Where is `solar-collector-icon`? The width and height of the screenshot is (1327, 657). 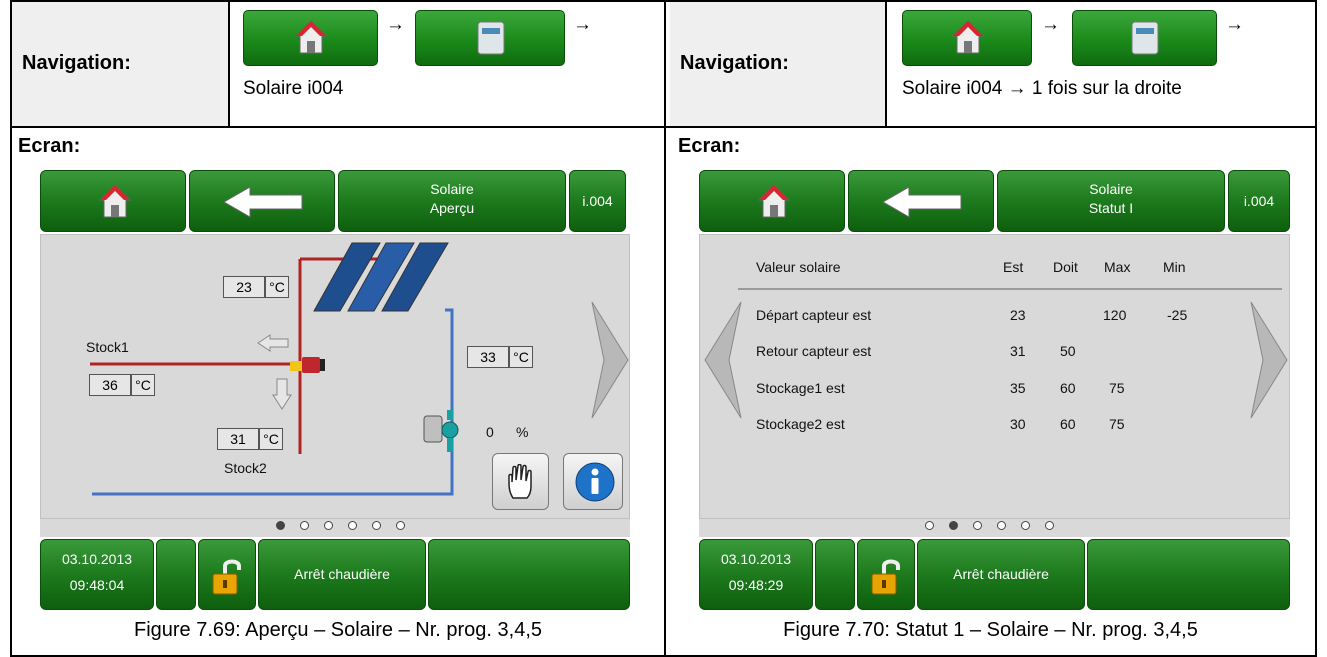 solar-collector-icon is located at coordinates (381, 277).